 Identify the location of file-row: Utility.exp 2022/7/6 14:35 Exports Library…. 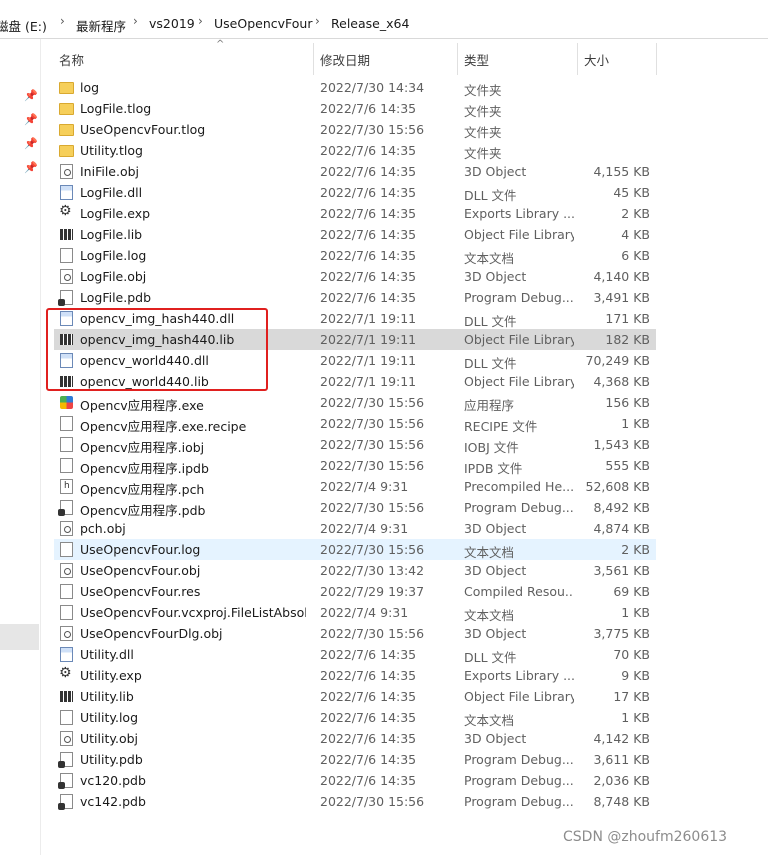
(355, 675).